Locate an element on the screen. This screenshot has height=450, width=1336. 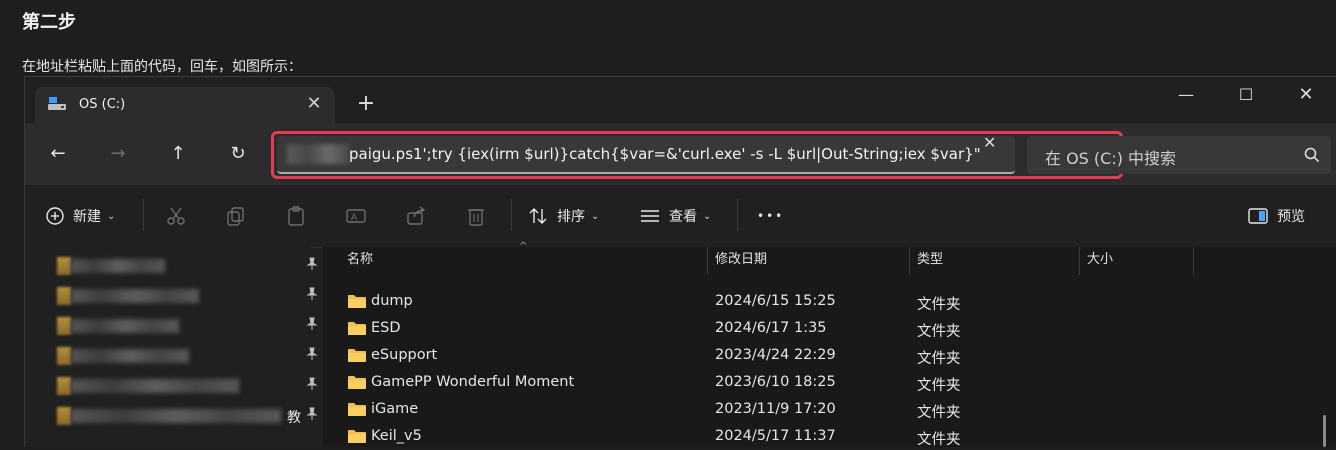
rename-icon: A is located at coordinates (356, 216).